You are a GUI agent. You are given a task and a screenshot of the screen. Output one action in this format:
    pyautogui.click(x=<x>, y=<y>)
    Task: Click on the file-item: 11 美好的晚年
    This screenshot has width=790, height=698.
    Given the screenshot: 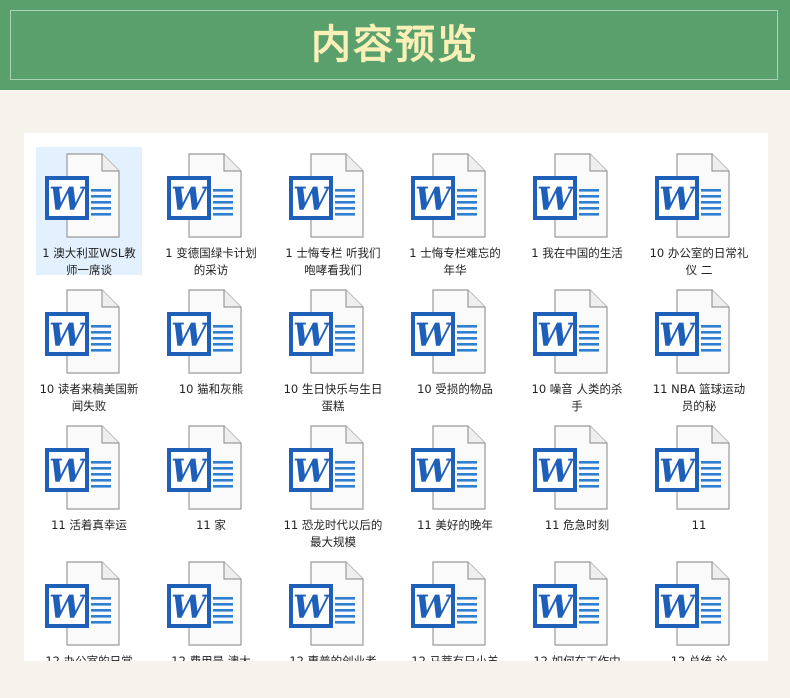 What is the action you would take?
    pyautogui.click(x=455, y=483)
    